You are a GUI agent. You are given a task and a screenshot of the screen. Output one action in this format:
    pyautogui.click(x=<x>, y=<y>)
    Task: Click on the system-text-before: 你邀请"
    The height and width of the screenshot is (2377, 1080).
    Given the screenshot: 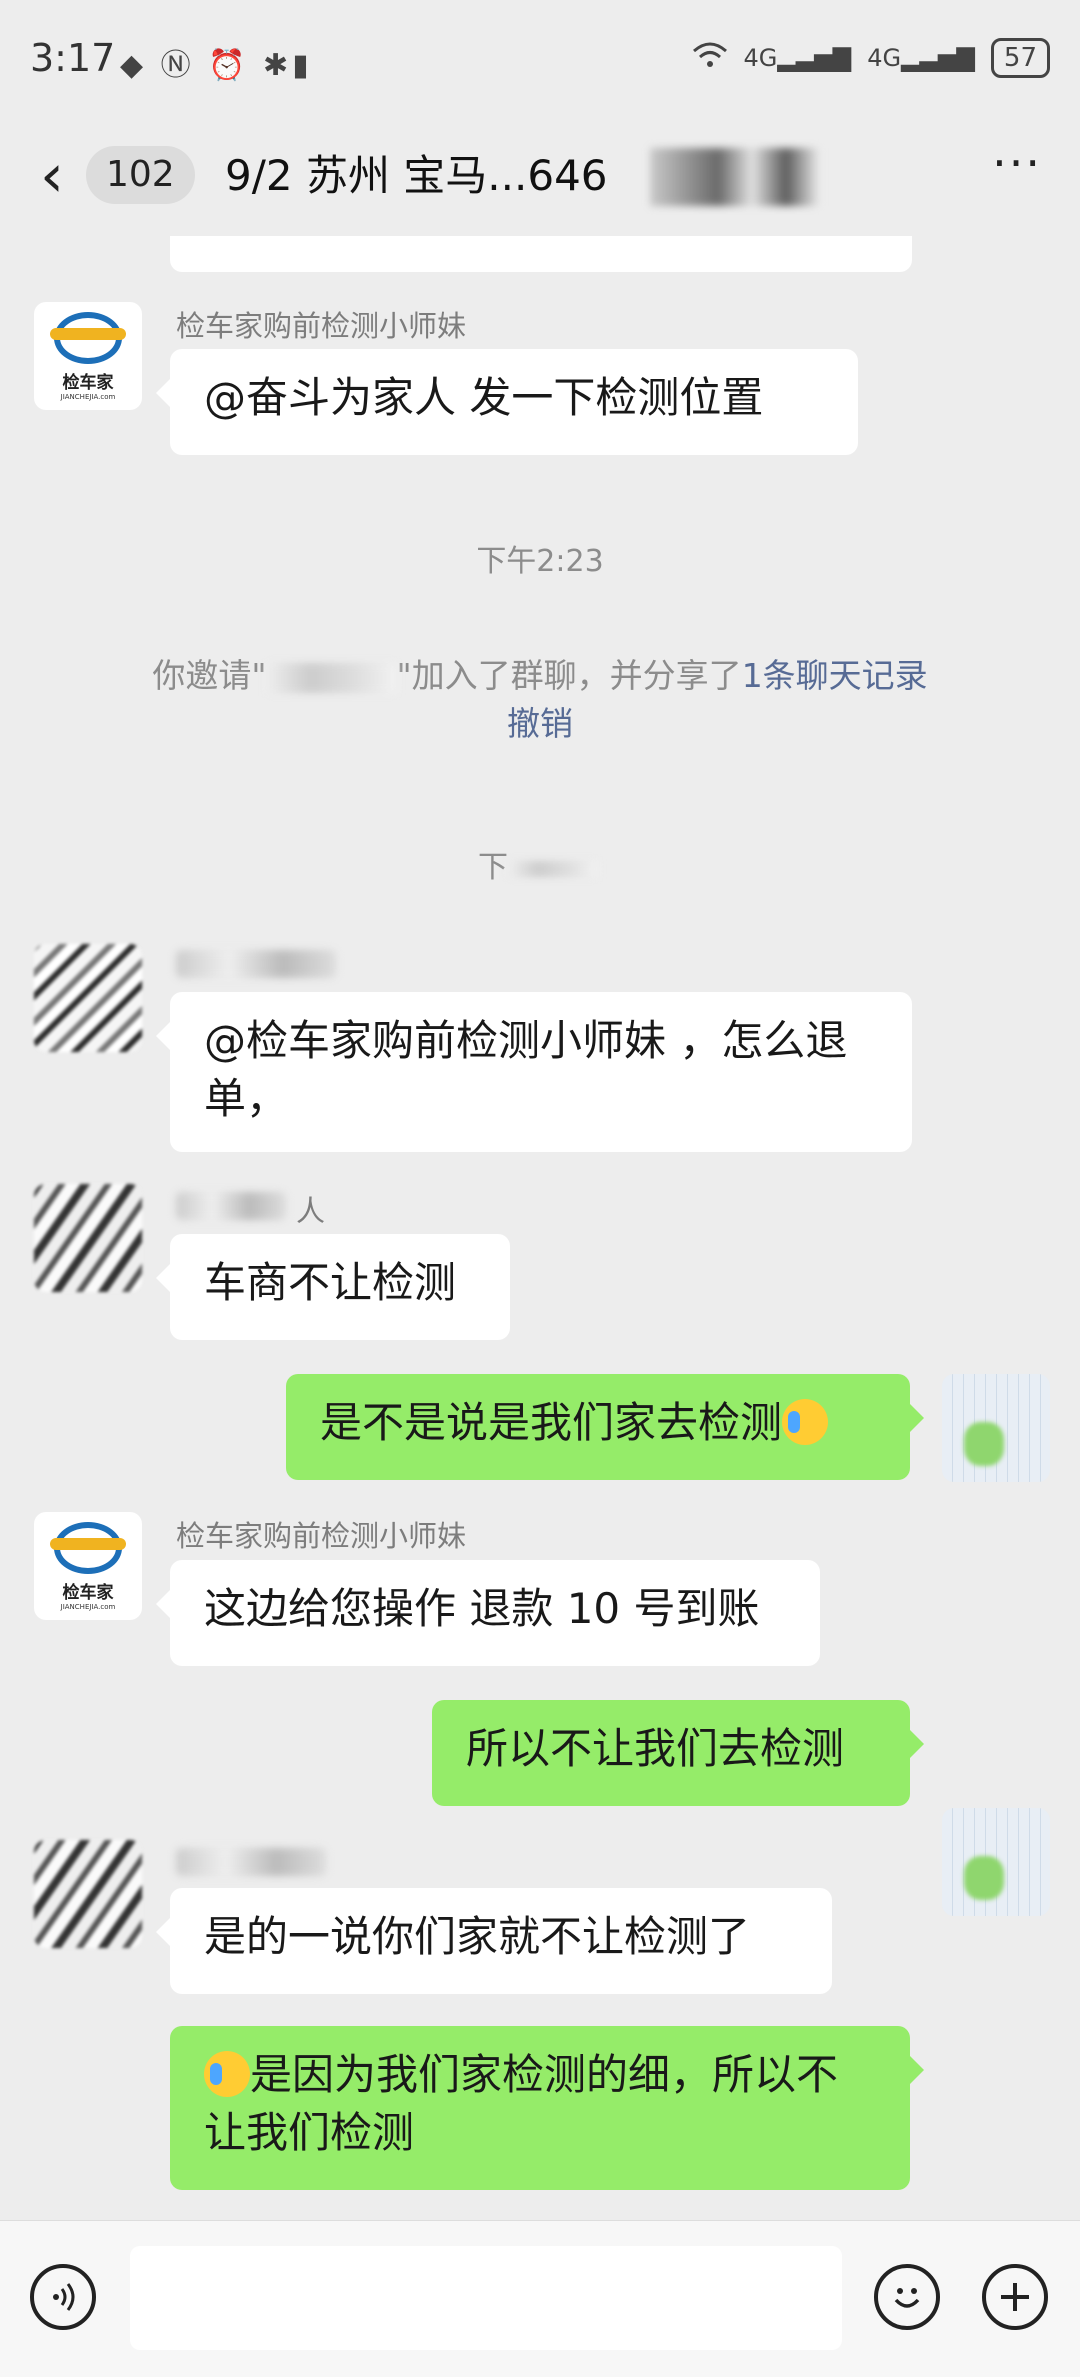 What is the action you would take?
    pyautogui.click(x=209, y=675)
    